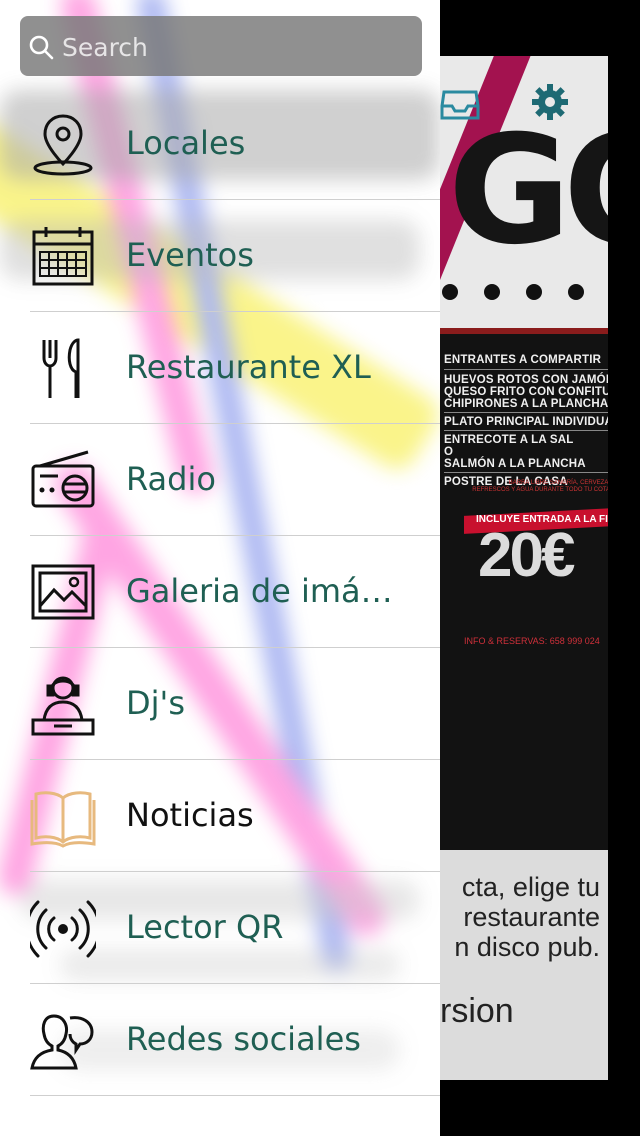 Image resolution: width=640 pixels, height=1136 pixels. I want to click on menu-item-label: Dj's, so click(155, 703).